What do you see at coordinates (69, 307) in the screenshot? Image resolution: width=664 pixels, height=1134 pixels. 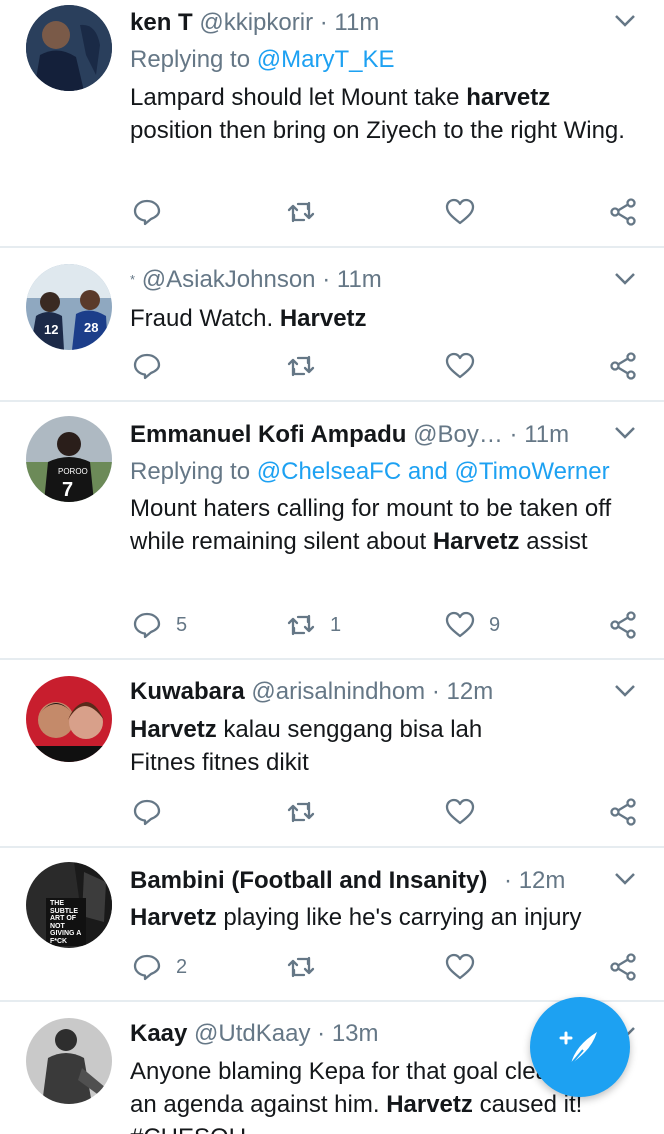 I see `avatar: 12 28` at bounding box center [69, 307].